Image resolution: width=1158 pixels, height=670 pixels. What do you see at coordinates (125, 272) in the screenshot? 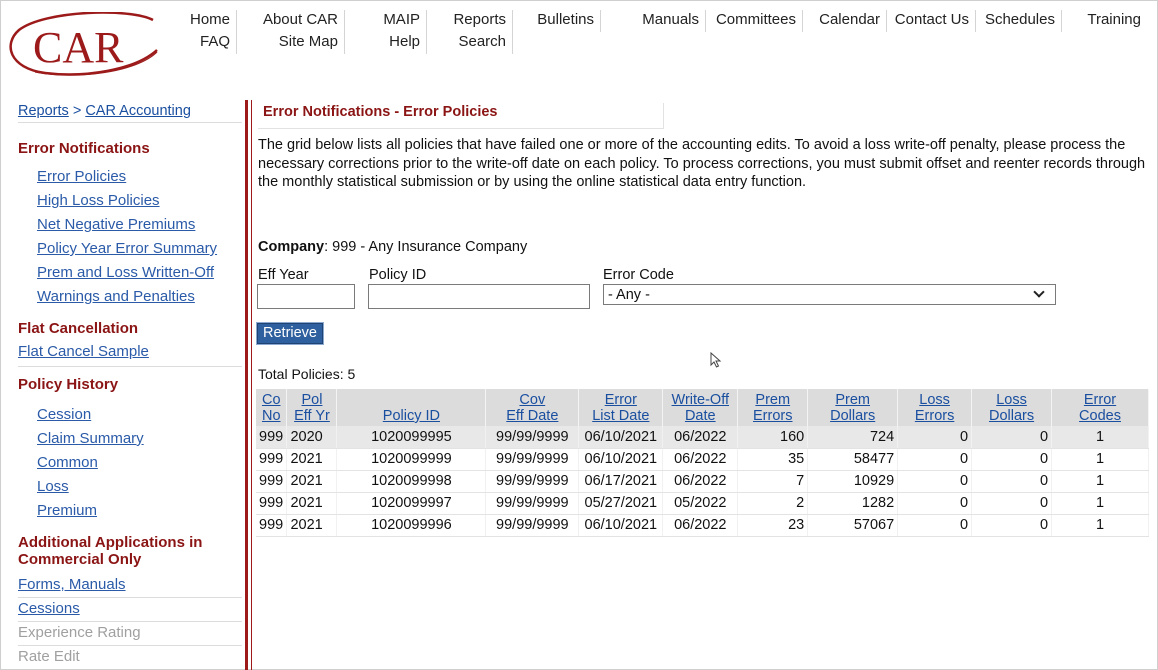
I see `sidebar-item-prem-loss-written-off: Prem and Loss Written-Off` at bounding box center [125, 272].